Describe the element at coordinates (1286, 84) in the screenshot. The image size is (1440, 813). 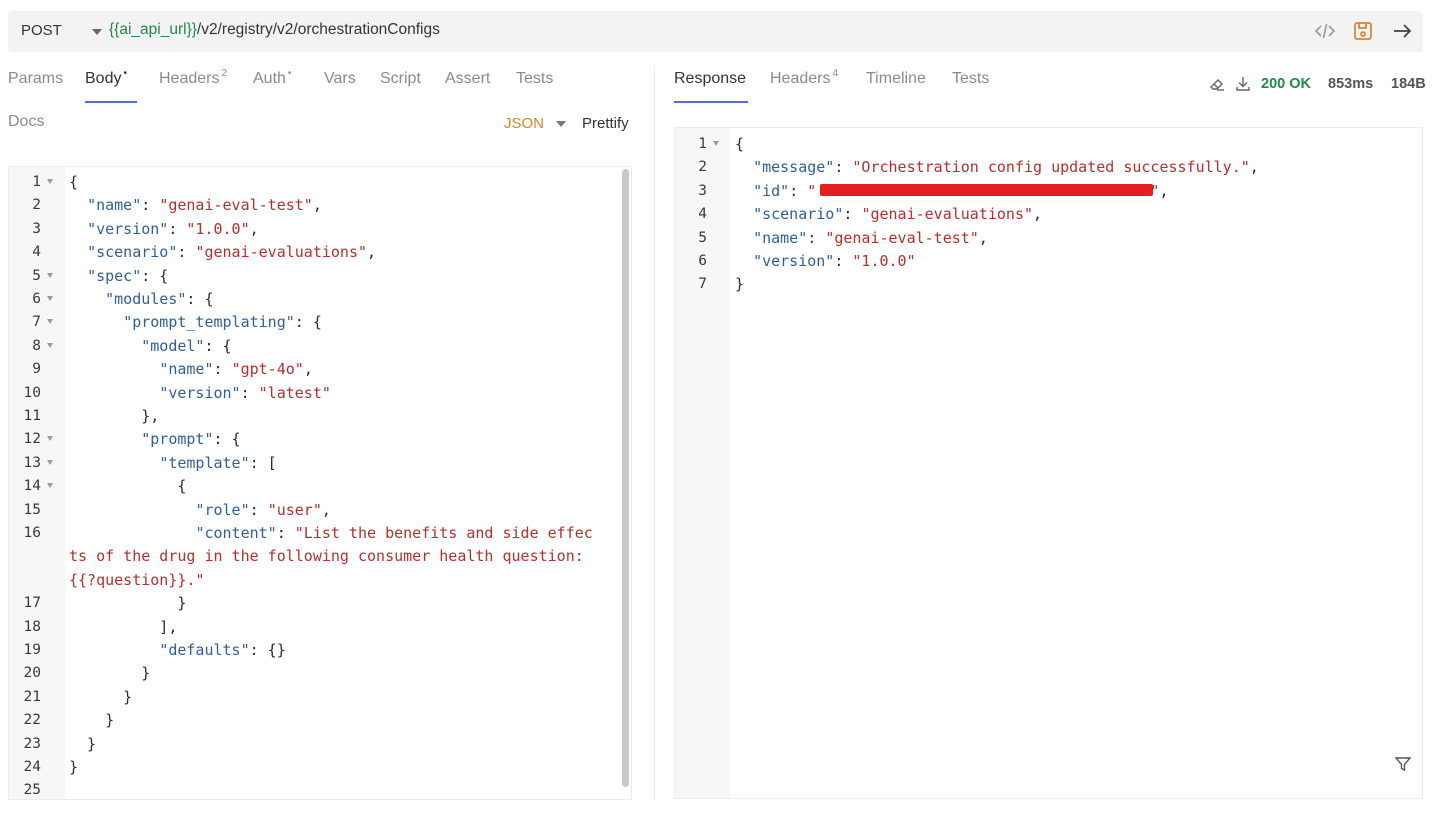
I see `status-code: 200 OK` at that location.